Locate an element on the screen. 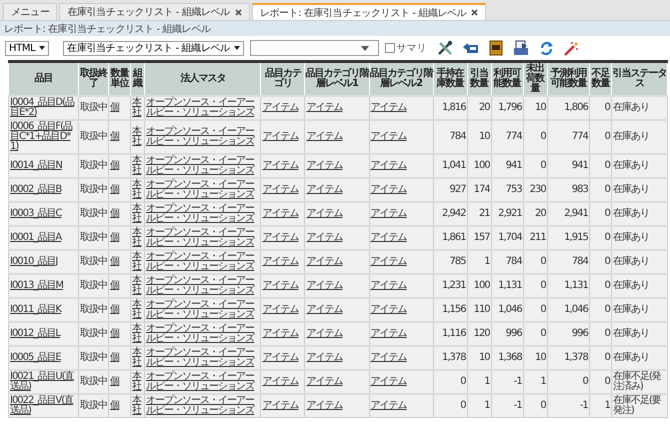 Image resolution: width=670 pixels, height=424 pixels. table-link: I0003_品目C is located at coordinates (43, 214).